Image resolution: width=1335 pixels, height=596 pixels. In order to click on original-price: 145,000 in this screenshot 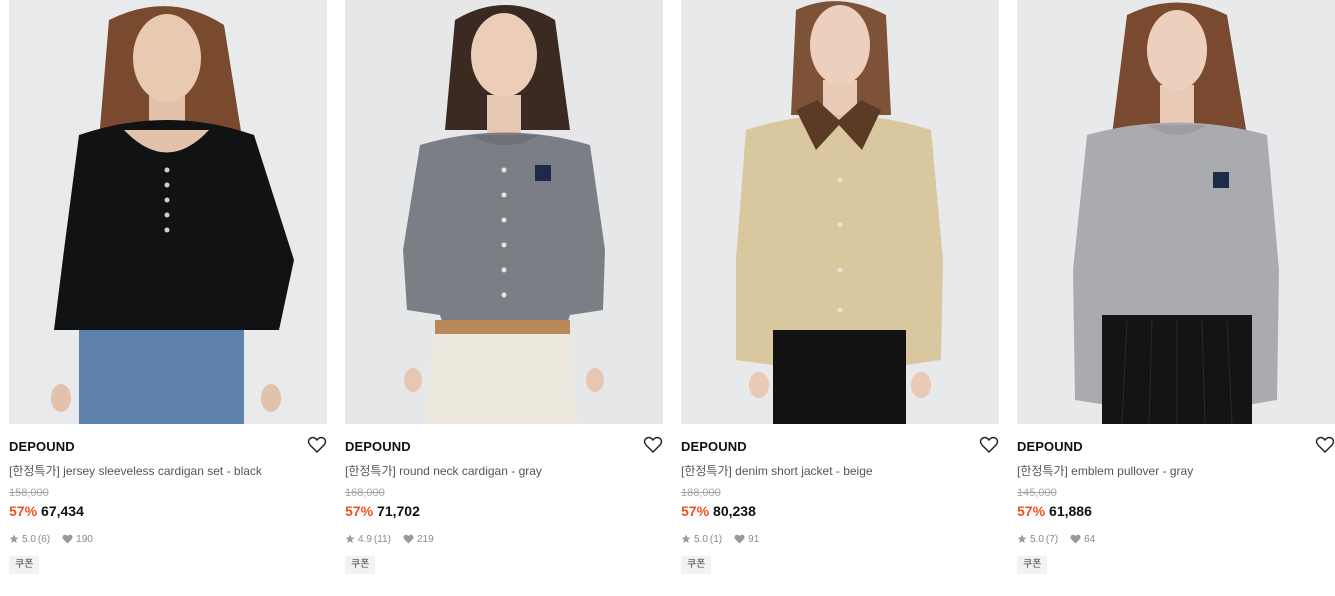, I will do `click(1037, 493)`.